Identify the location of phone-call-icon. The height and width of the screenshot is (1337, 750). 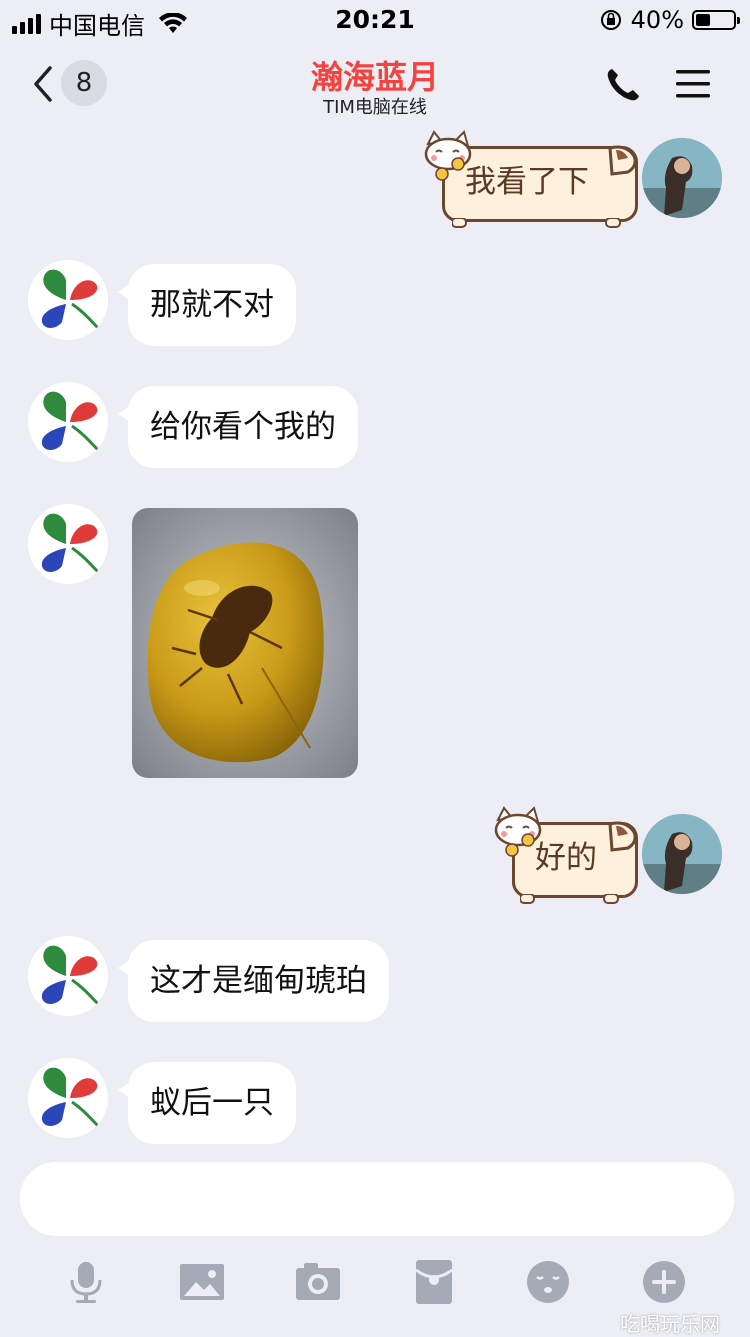
(623, 85).